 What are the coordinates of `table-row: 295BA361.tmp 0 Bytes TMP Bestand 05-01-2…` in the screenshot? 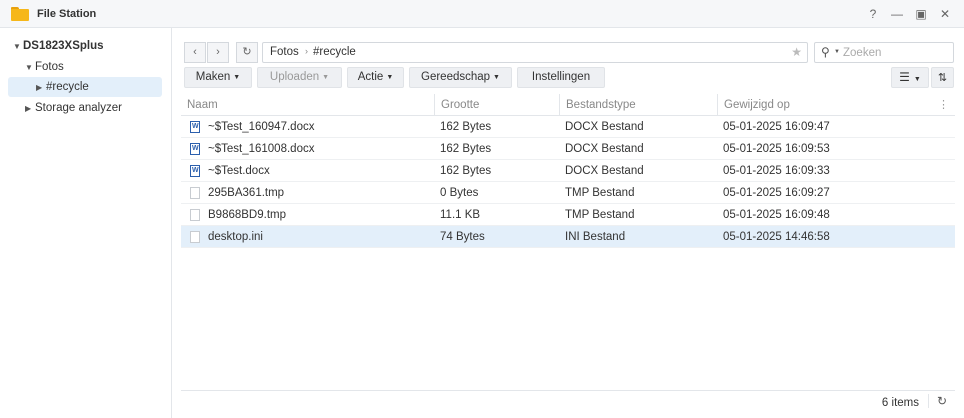 It's located at (568, 193).